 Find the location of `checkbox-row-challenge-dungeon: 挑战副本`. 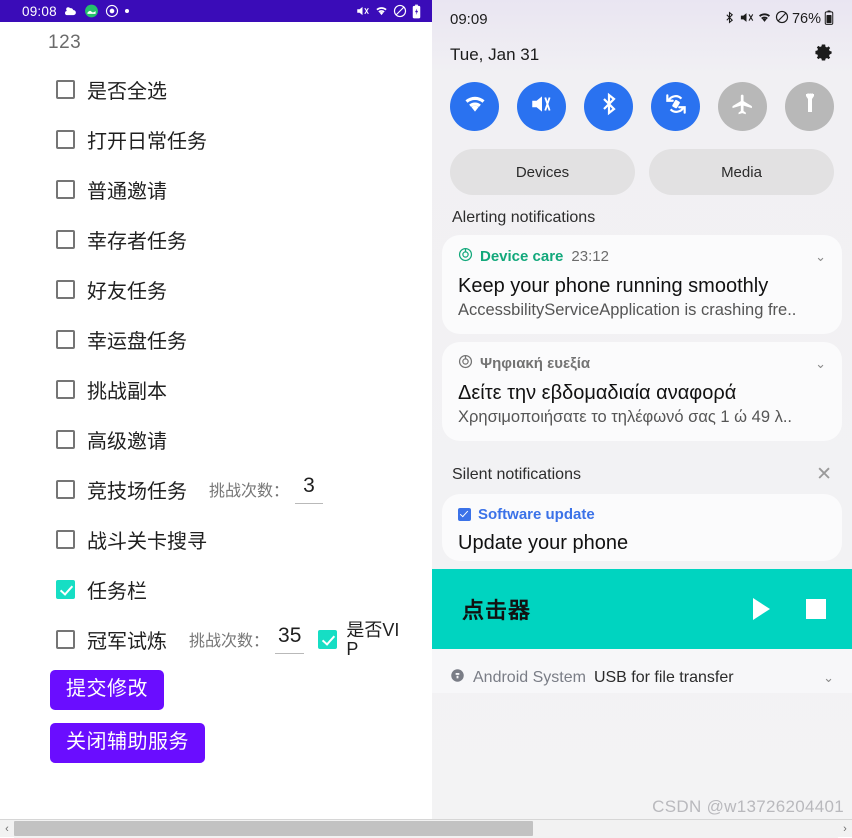

checkbox-row-challenge-dungeon: 挑战副本 is located at coordinates (216, 389).